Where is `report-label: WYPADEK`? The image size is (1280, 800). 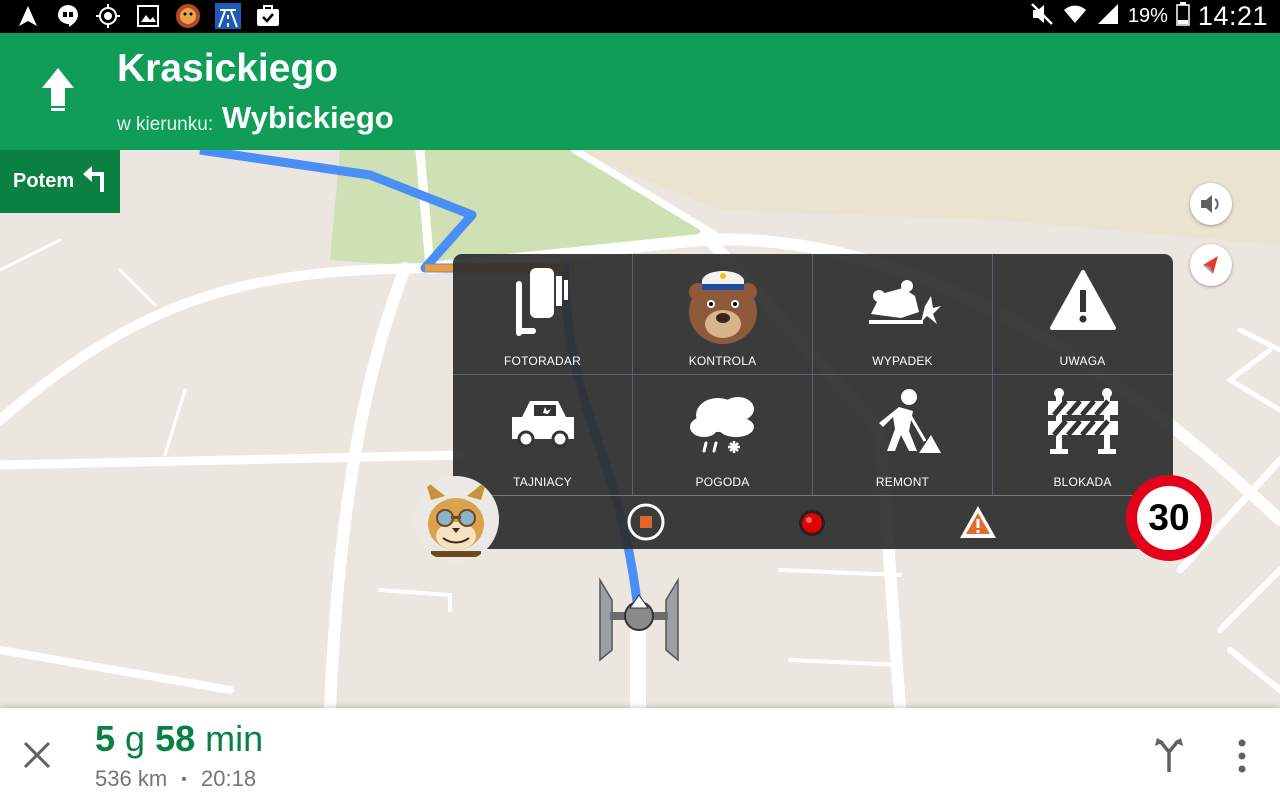
report-label: WYPADEK is located at coordinates (902, 361).